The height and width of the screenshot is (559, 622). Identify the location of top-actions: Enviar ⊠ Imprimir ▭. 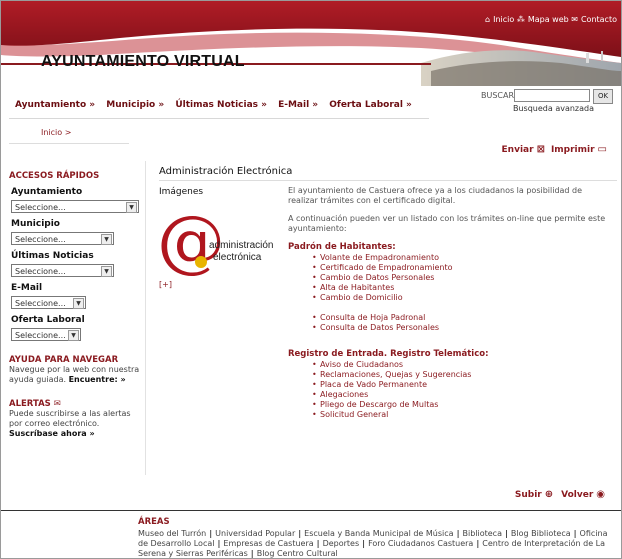
(557, 149).